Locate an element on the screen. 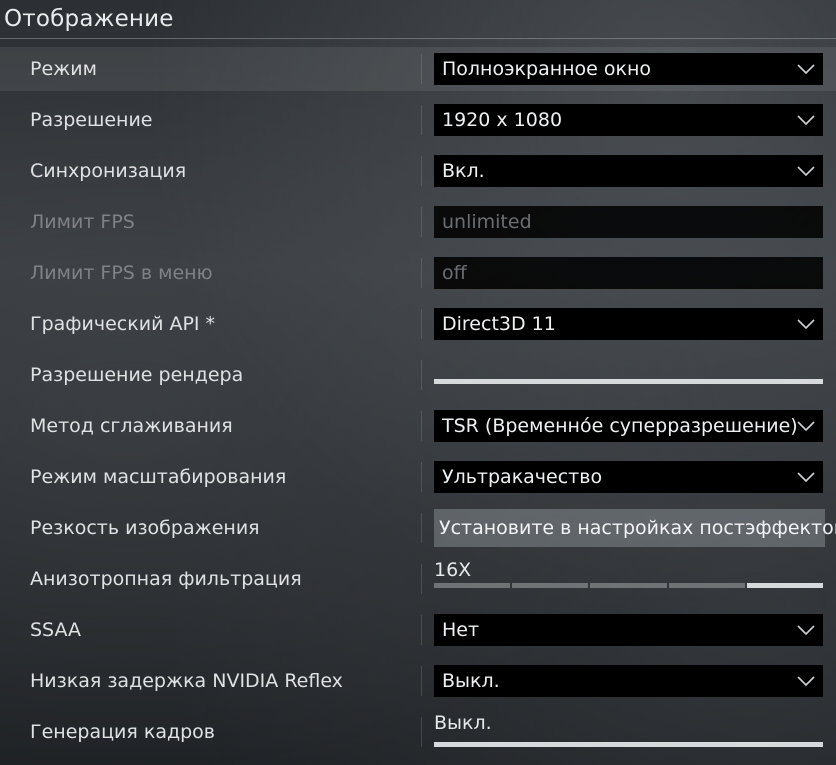  upscaling-mode-dropdown: Ультракачество is located at coordinates (628, 477).